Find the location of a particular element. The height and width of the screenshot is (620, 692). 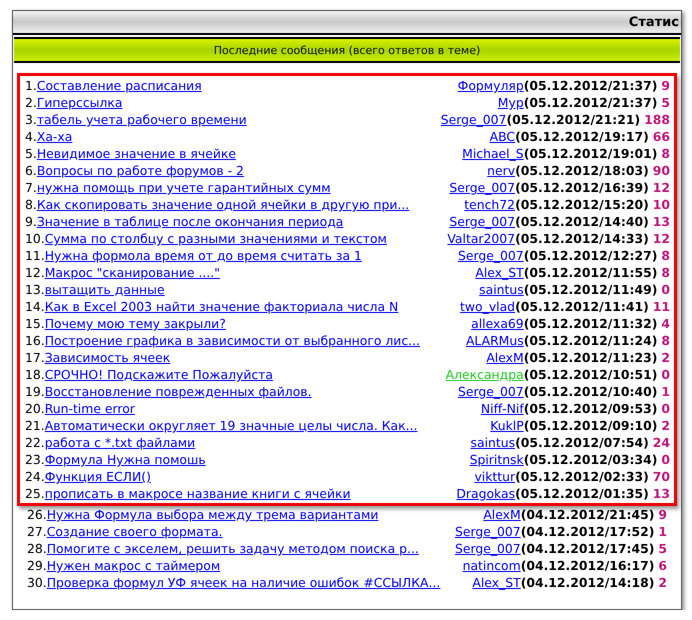

topic-number: 10. is located at coordinates (35, 238).